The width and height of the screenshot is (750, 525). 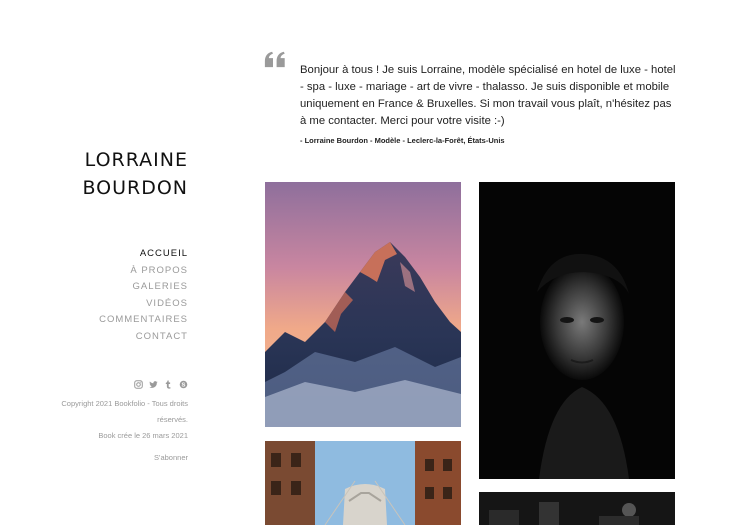 I want to click on mountain-sunset-photo, so click(x=363, y=304).